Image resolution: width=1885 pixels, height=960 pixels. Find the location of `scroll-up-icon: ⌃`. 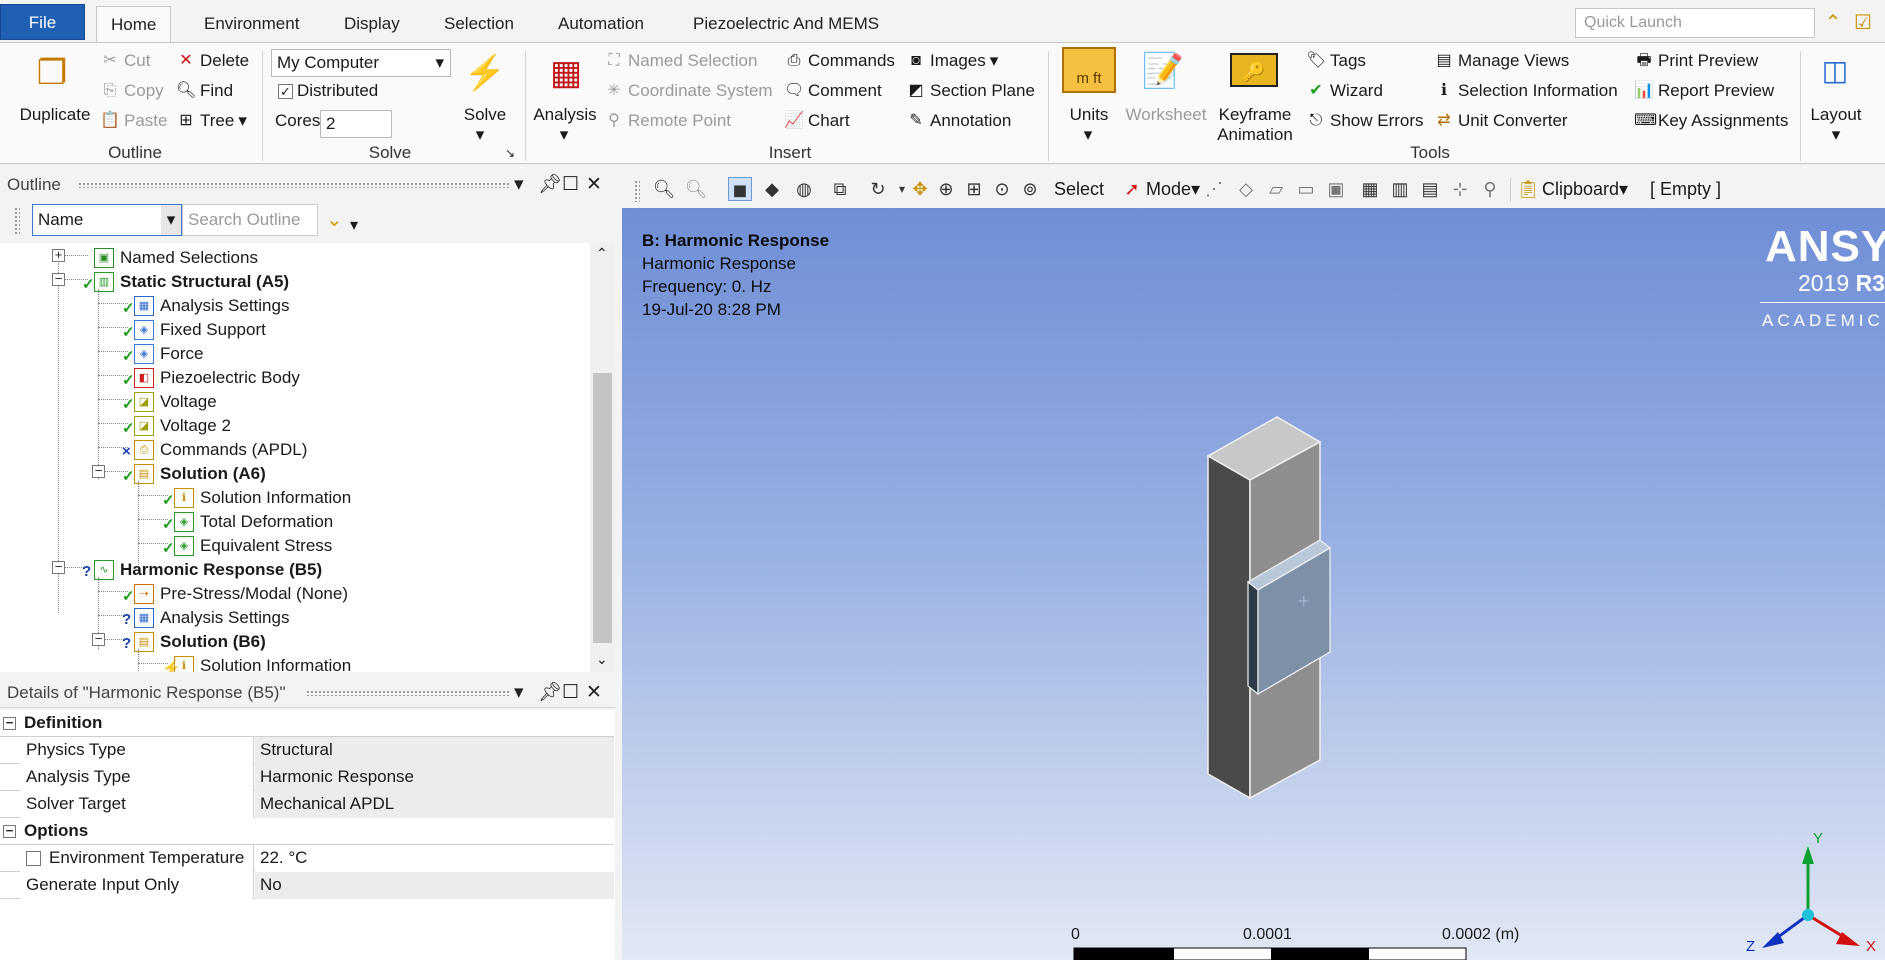

scroll-up-icon: ⌃ is located at coordinates (602, 253).